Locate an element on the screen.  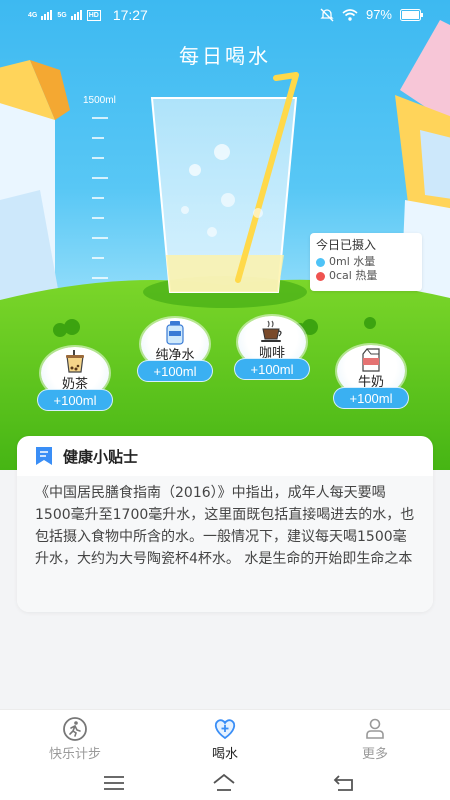
tab-more: 更多 is located at coordinates (375, 739).